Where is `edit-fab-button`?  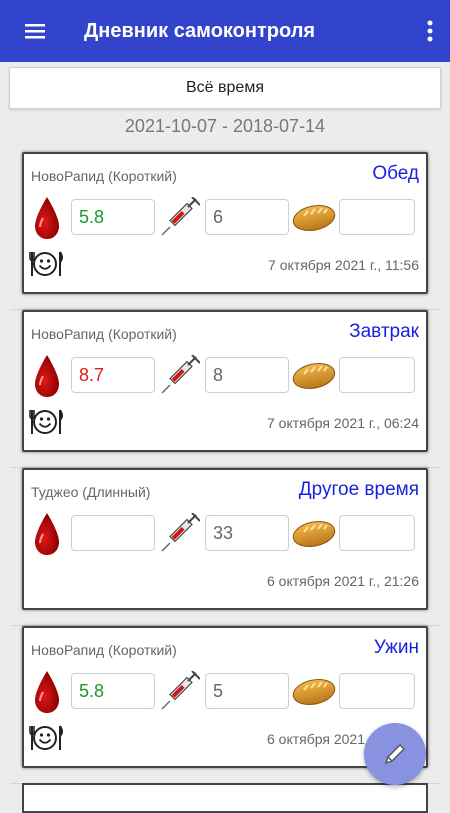
edit-fab-button is located at coordinates (395, 754).